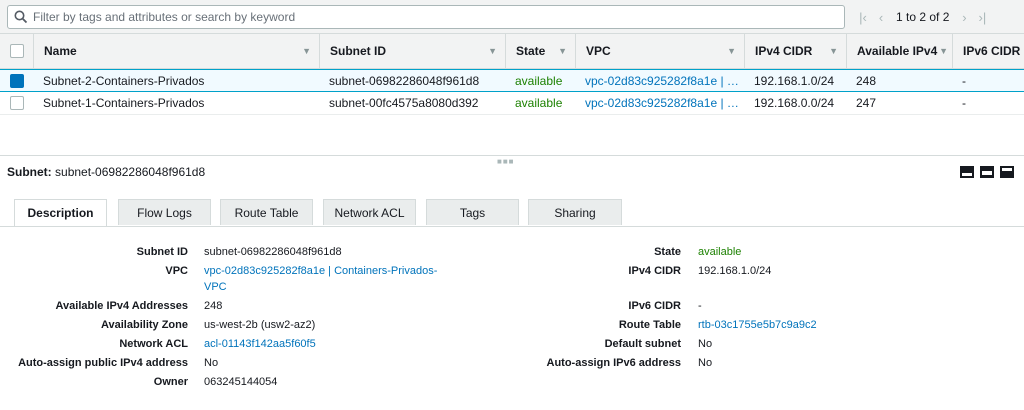  Describe the element at coordinates (260, 344) in the screenshot. I see `value-network-acl-link: acl-01143f142aa5f60f5` at that location.